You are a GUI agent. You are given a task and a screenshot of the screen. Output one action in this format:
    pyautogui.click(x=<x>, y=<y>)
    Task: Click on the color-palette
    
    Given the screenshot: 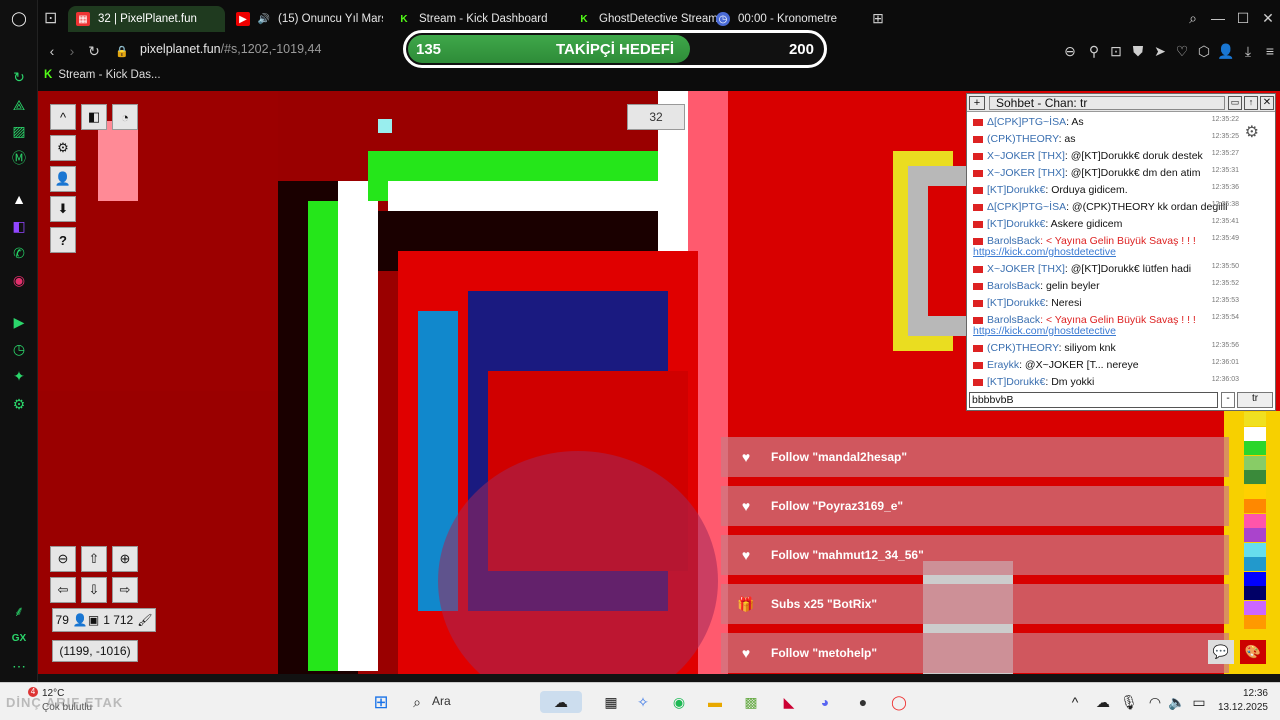 What is the action you would take?
    pyautogui.click(x=1255, y=521)
    